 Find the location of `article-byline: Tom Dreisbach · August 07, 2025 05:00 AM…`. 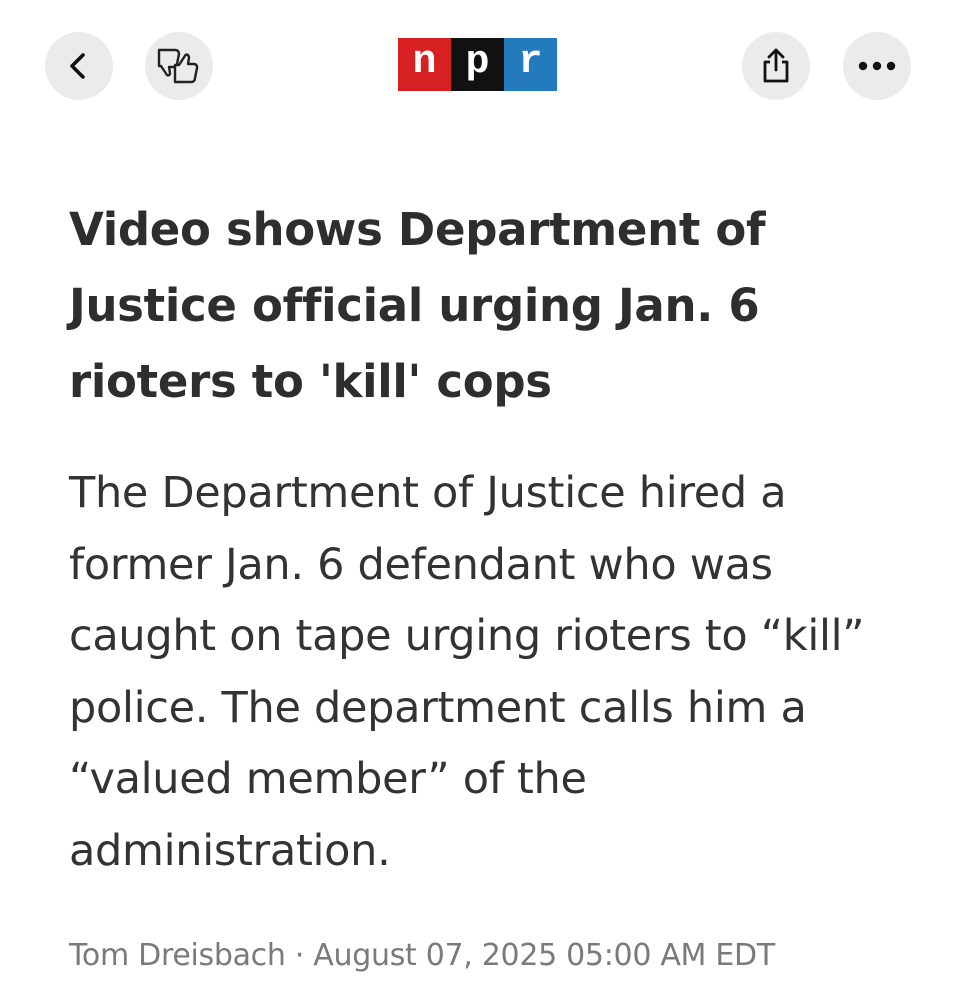

article-byline: Tom Dreisbach · August 07, 2025 05:00 AM… is located at coordinates (499, 956).